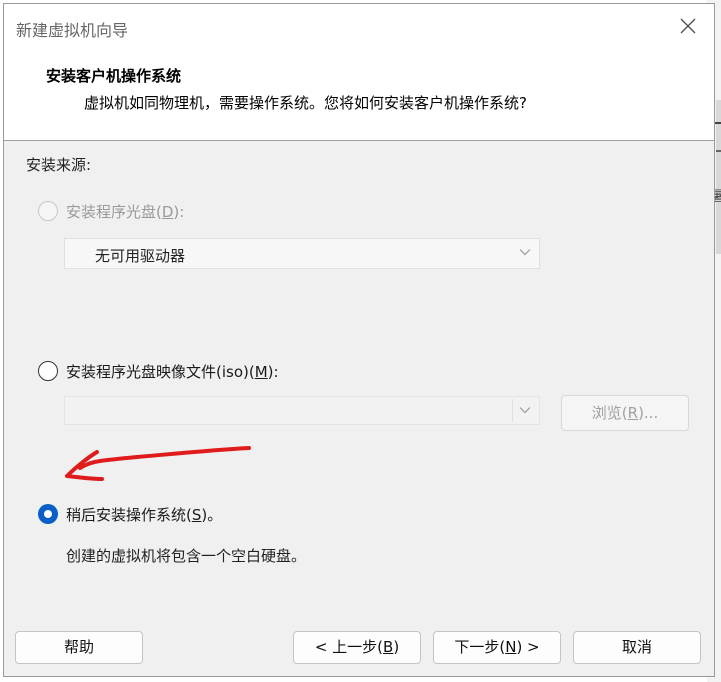 The image size is (721, 682). I want to click on cancel-button: 取消, so click(637, 647).